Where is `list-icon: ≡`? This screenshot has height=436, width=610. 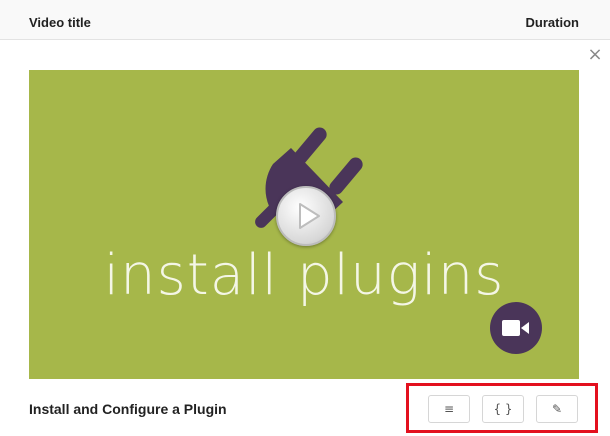 list-icon: ≡ is located at coordinates (449, 409).